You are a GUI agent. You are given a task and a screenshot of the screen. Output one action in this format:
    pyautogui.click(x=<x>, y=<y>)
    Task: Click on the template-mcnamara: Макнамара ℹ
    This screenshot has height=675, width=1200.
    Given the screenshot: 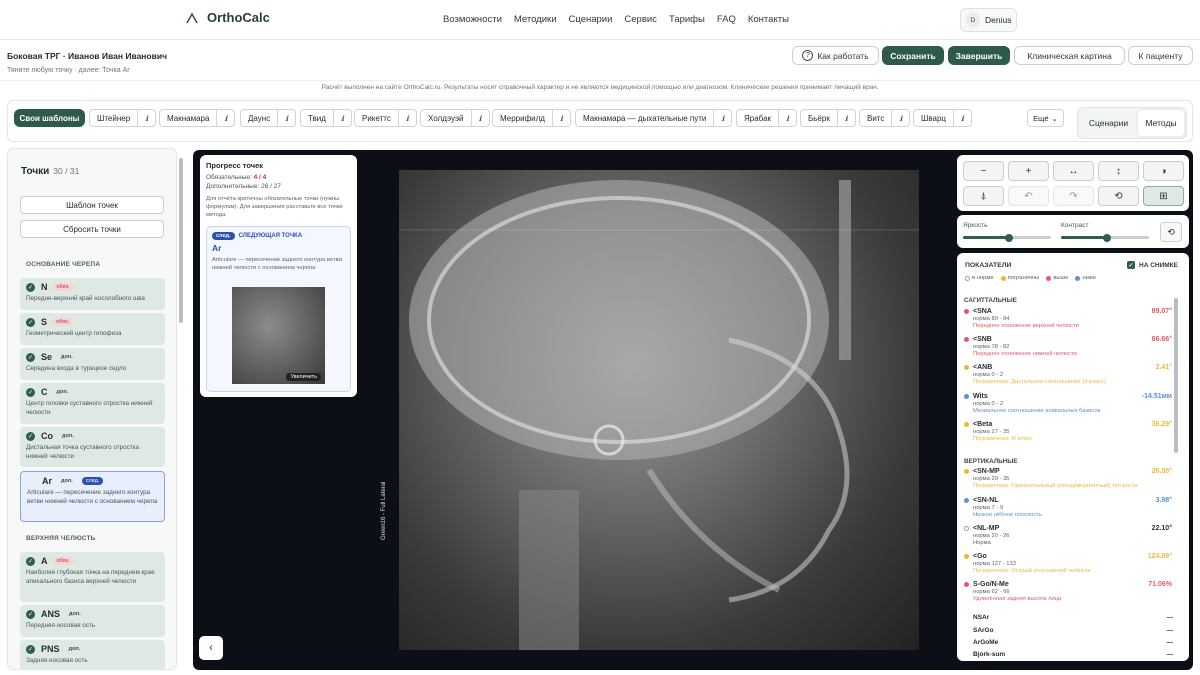 What is the action you would take?
    pyautogui.click(x=197, y=118)
    